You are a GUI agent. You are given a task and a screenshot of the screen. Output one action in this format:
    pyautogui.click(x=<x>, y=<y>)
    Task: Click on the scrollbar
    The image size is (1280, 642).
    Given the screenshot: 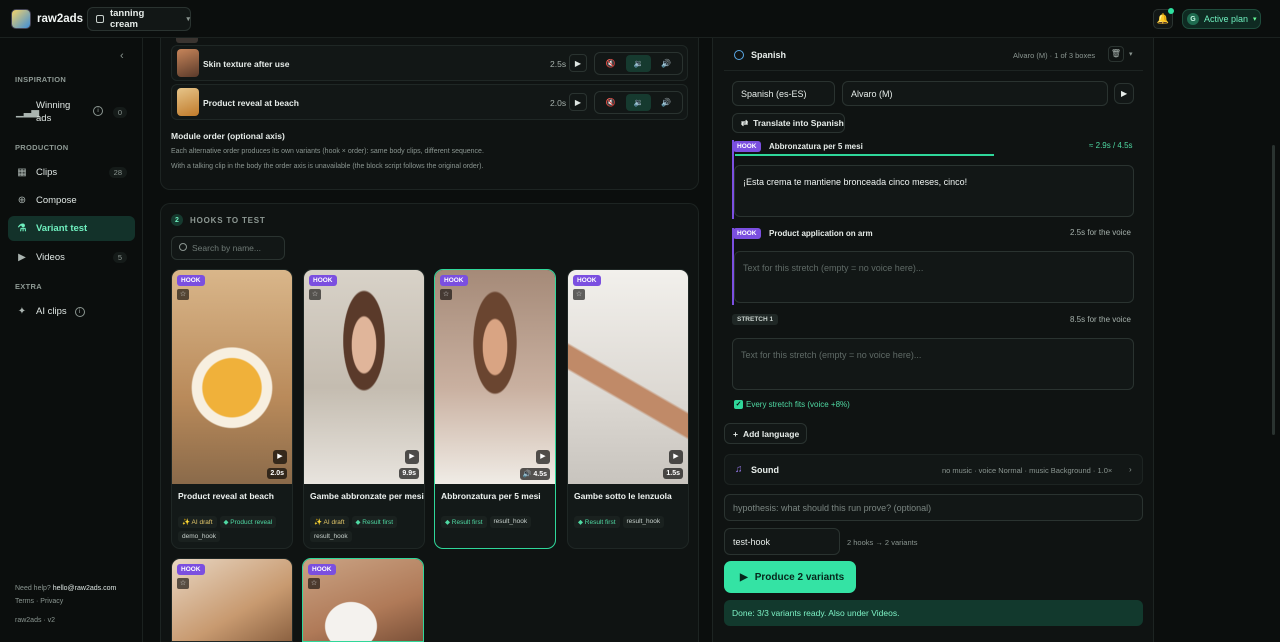 What is the action you would take?
    pyautogui.click(x=1273, y=290)
    